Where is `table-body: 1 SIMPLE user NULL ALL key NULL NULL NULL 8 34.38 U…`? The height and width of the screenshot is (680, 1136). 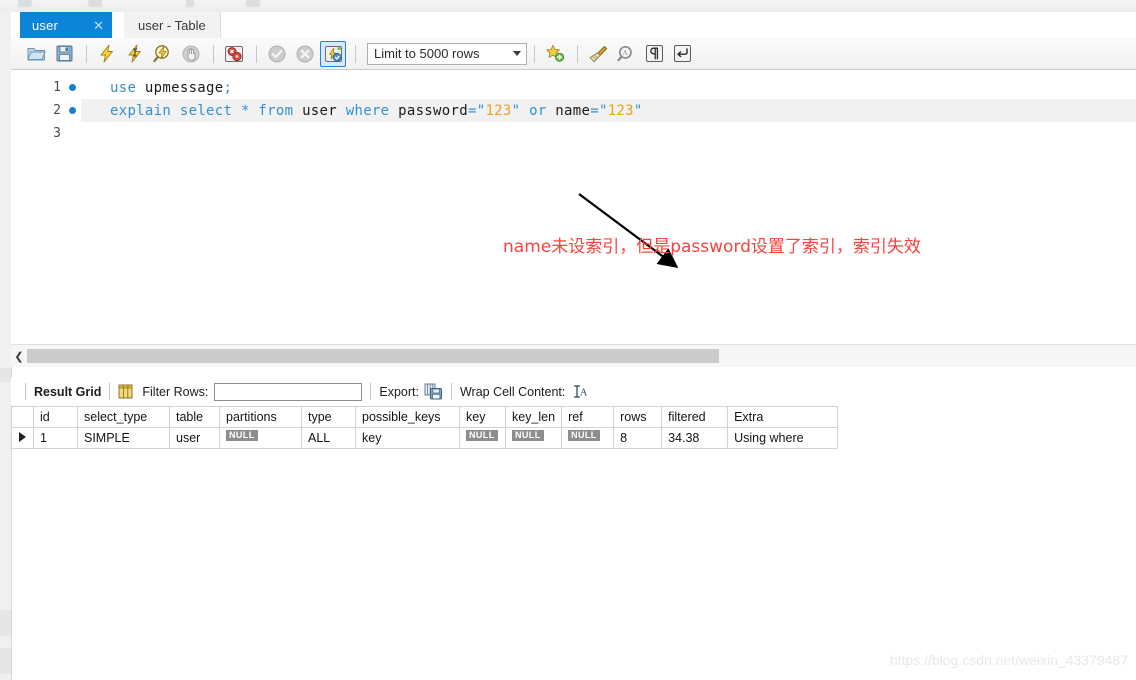 table-body: 1 SIMPLE user NULL ALL key NULL NULL NULL 8 34.38 U… is located at coordinates (425, 438).